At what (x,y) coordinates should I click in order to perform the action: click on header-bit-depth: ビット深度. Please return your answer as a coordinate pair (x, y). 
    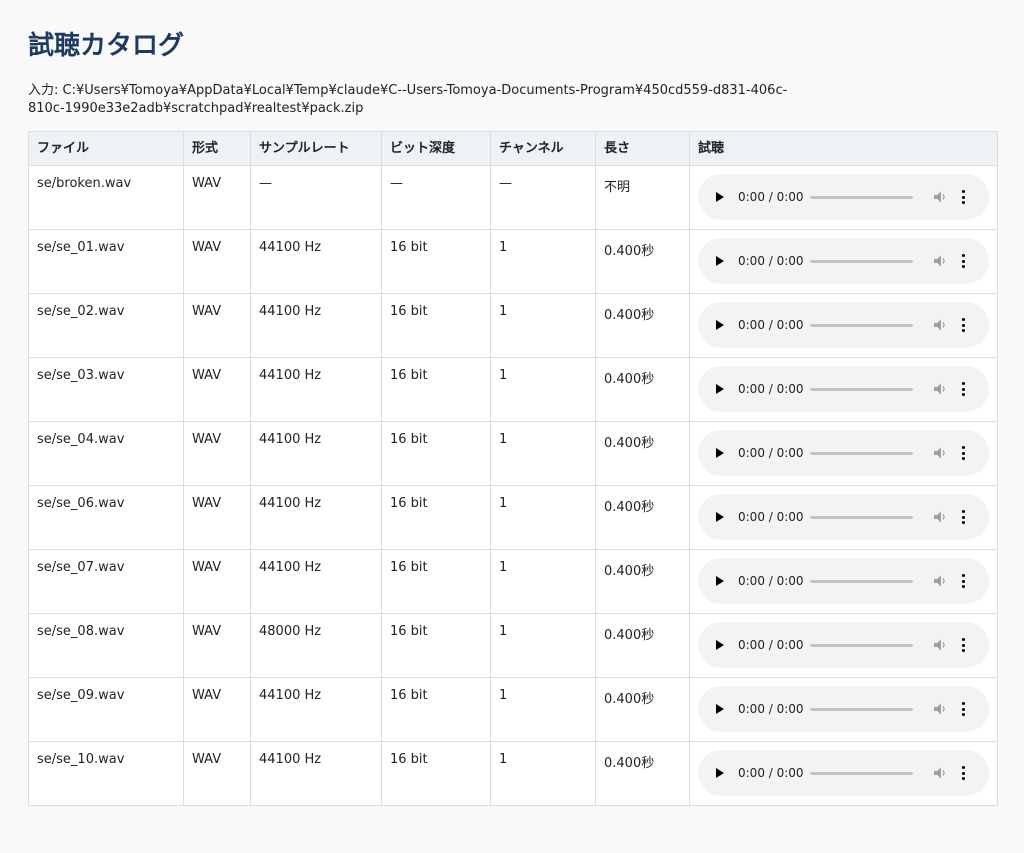
    Looking at the image, I should click on (436, 148).